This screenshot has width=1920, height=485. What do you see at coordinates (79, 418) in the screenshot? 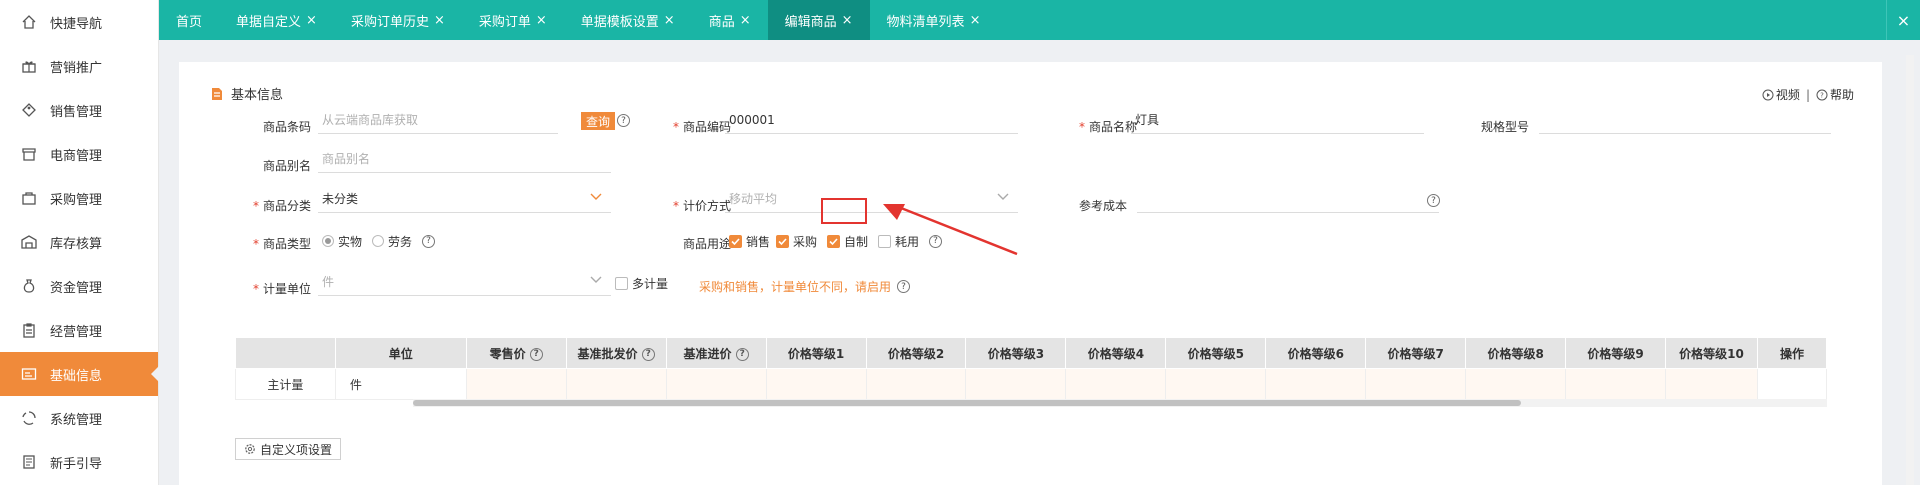
I see `sidebar-item-system: 系统管理` at bounding box center [79, 418].